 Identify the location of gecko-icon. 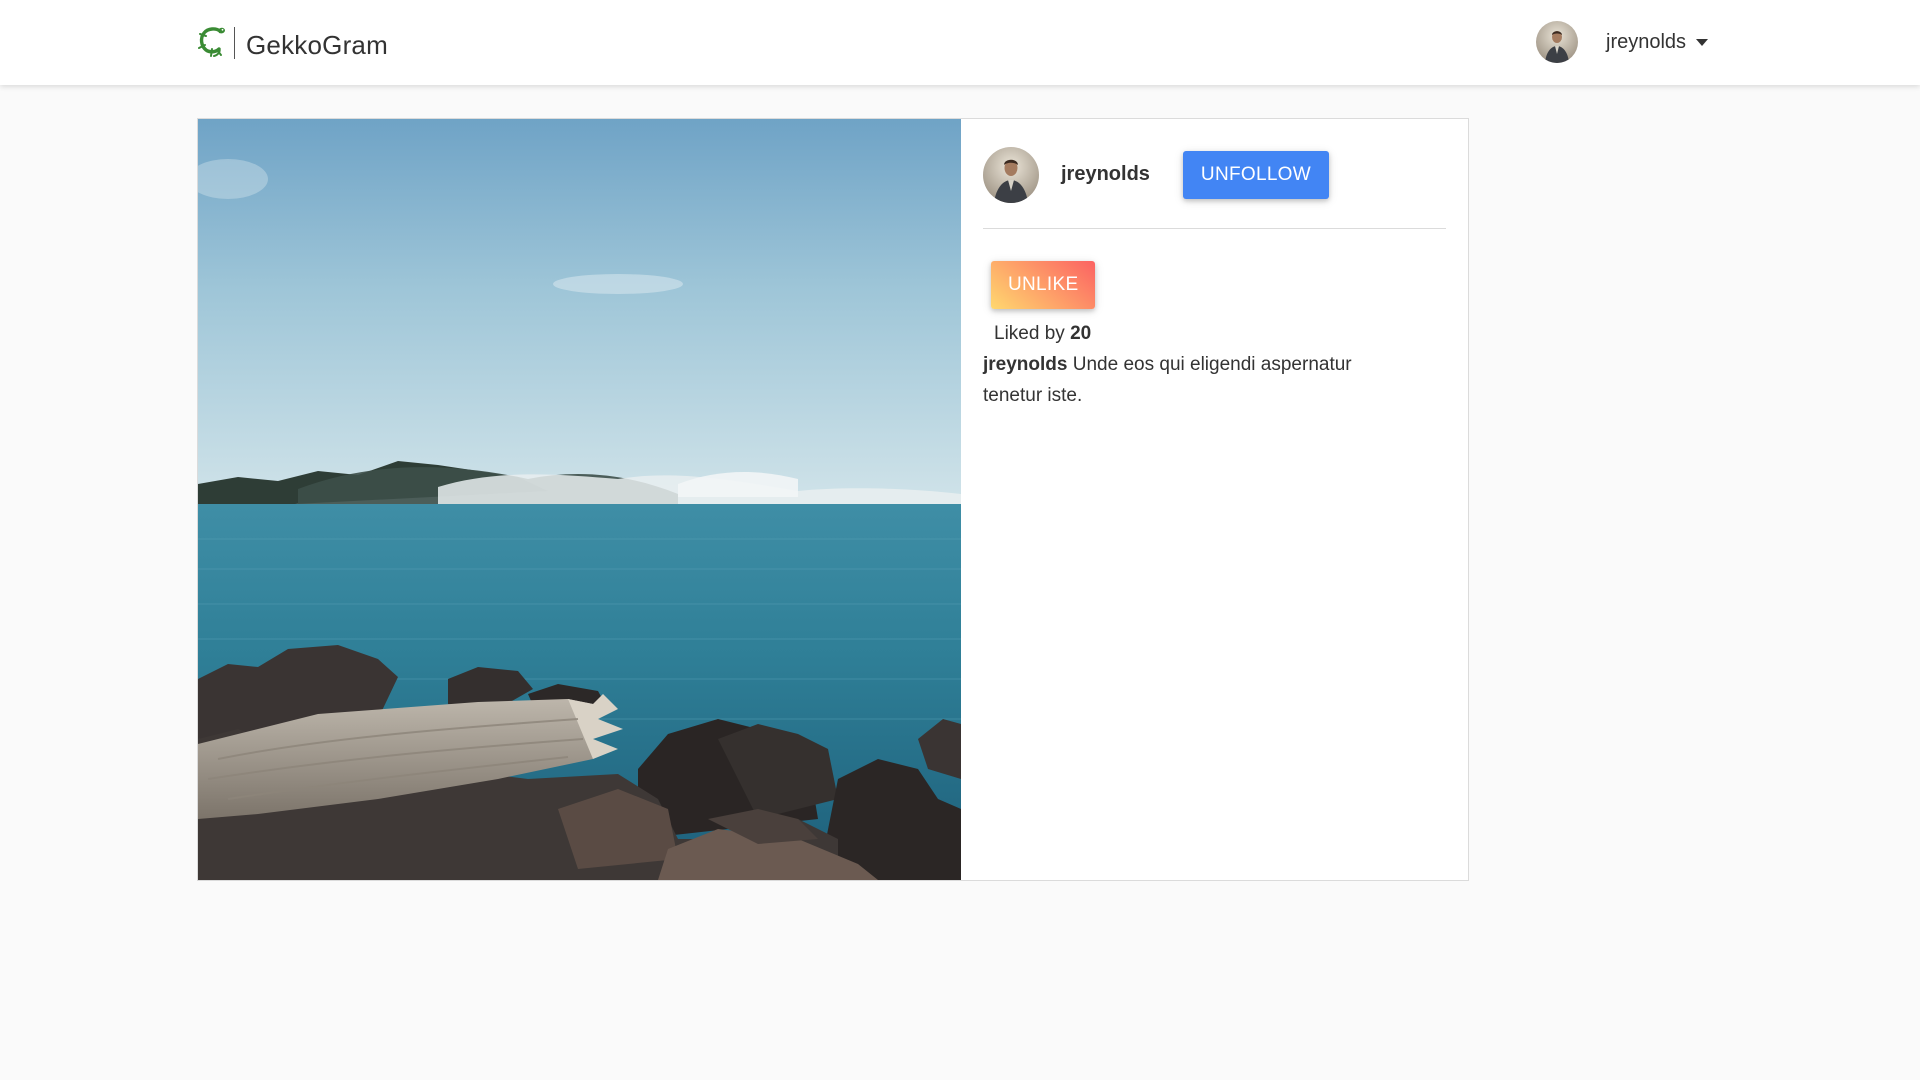
(211, 42).